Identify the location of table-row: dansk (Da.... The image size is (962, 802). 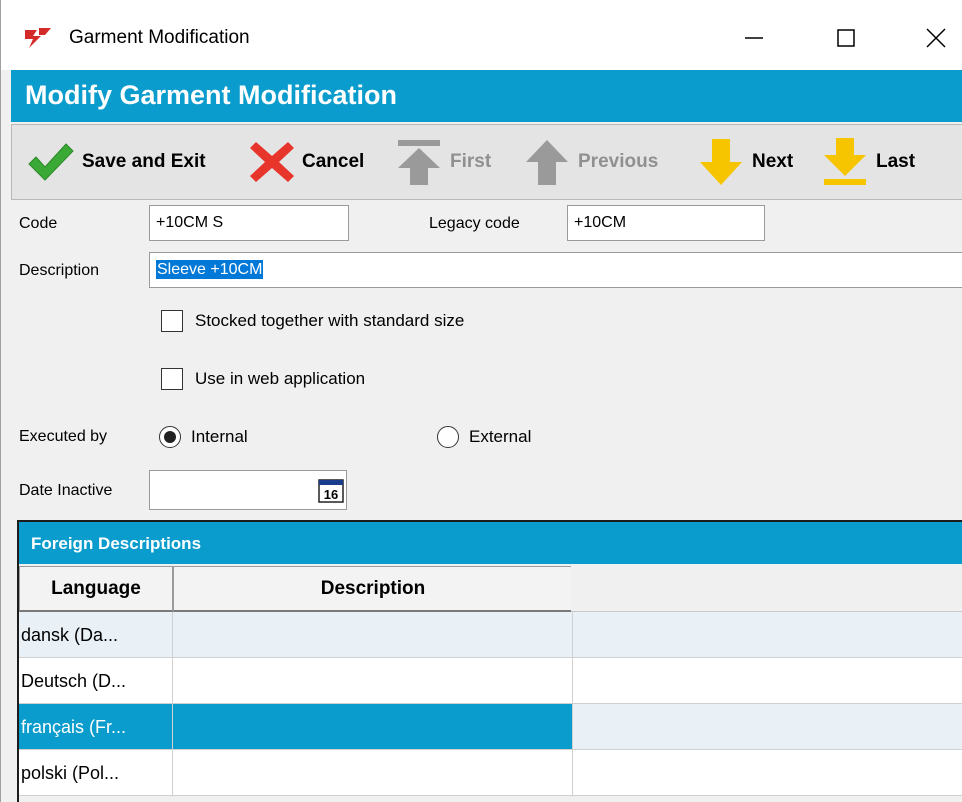
(490, 635).